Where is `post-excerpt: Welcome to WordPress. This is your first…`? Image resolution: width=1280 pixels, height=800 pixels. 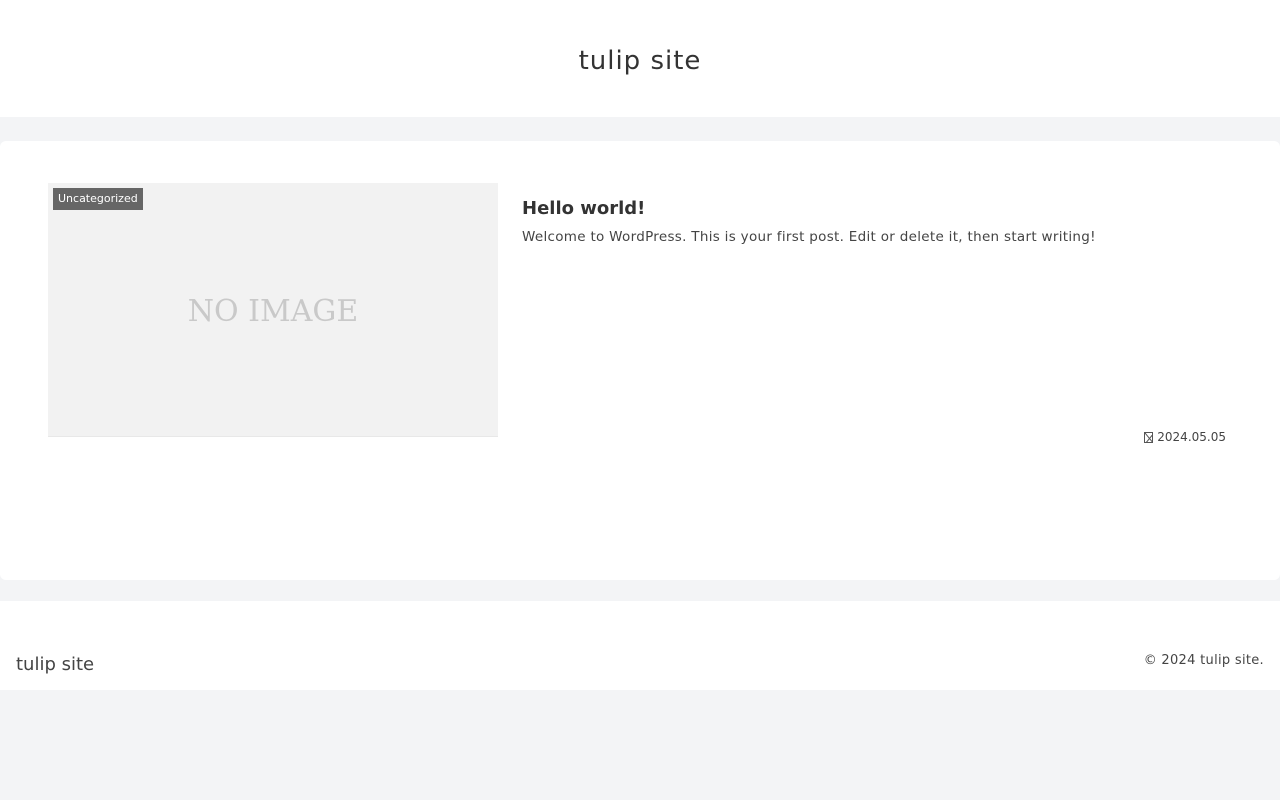
post-excerpt: Welcome to WordPress. This is your first… is located at coordinates (809, 236).